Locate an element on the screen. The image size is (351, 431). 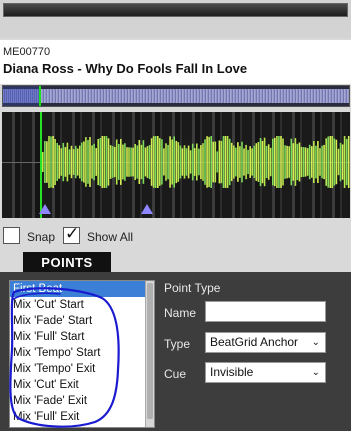
name-input is located at coordinates (265, 311).